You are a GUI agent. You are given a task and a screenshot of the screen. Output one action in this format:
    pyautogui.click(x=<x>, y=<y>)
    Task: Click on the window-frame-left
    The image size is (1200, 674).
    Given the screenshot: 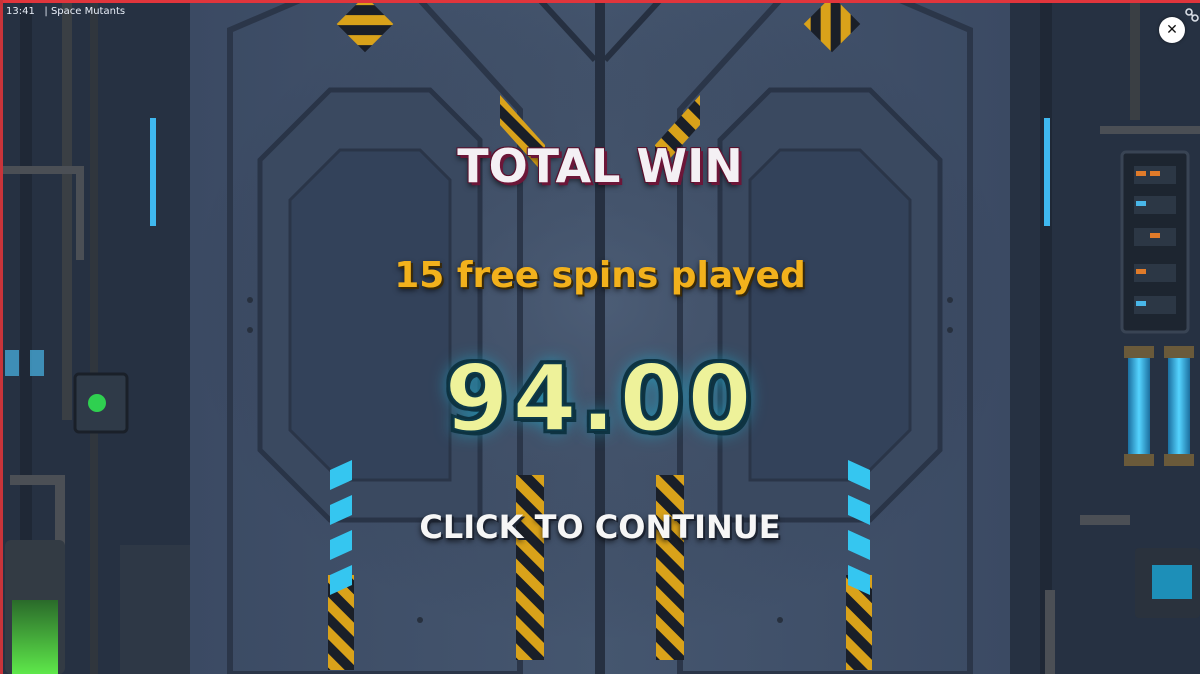 What is the action you would take?
    pyautogui.click(x=1, y=337)
    